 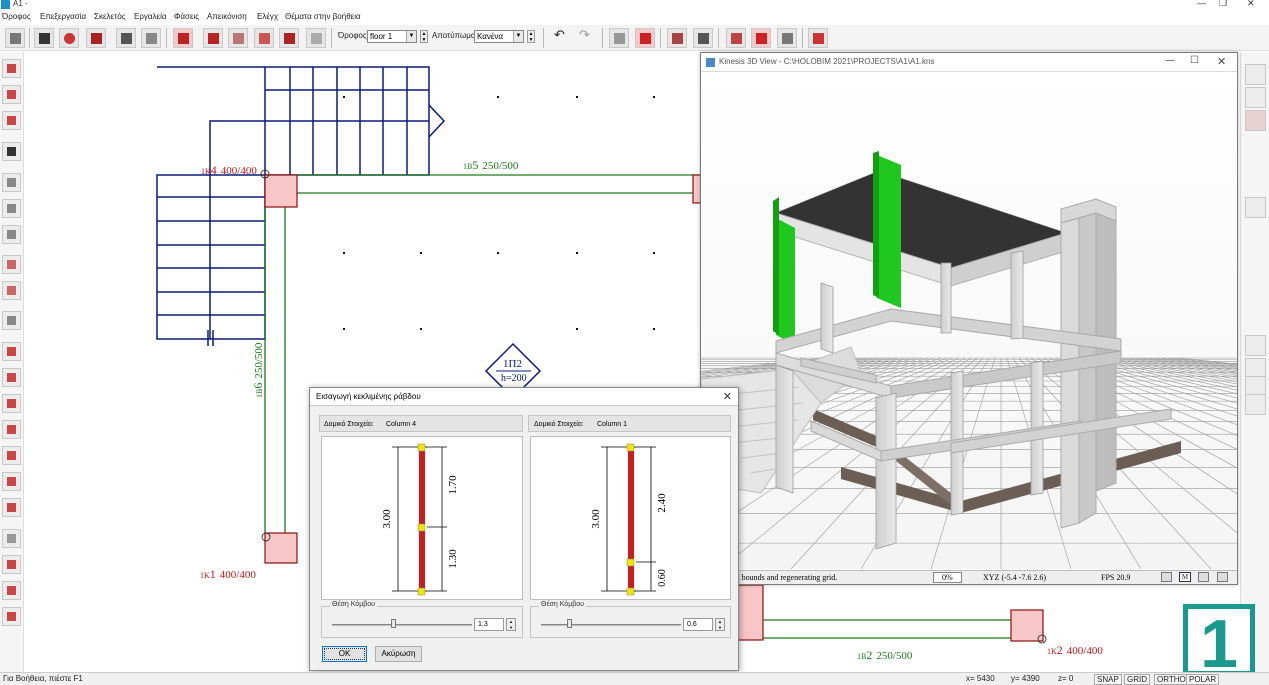 What do you see at coordinates (11, 377) in the screenshot?
I see `polyline-tool` at bounding box center [11, 377].